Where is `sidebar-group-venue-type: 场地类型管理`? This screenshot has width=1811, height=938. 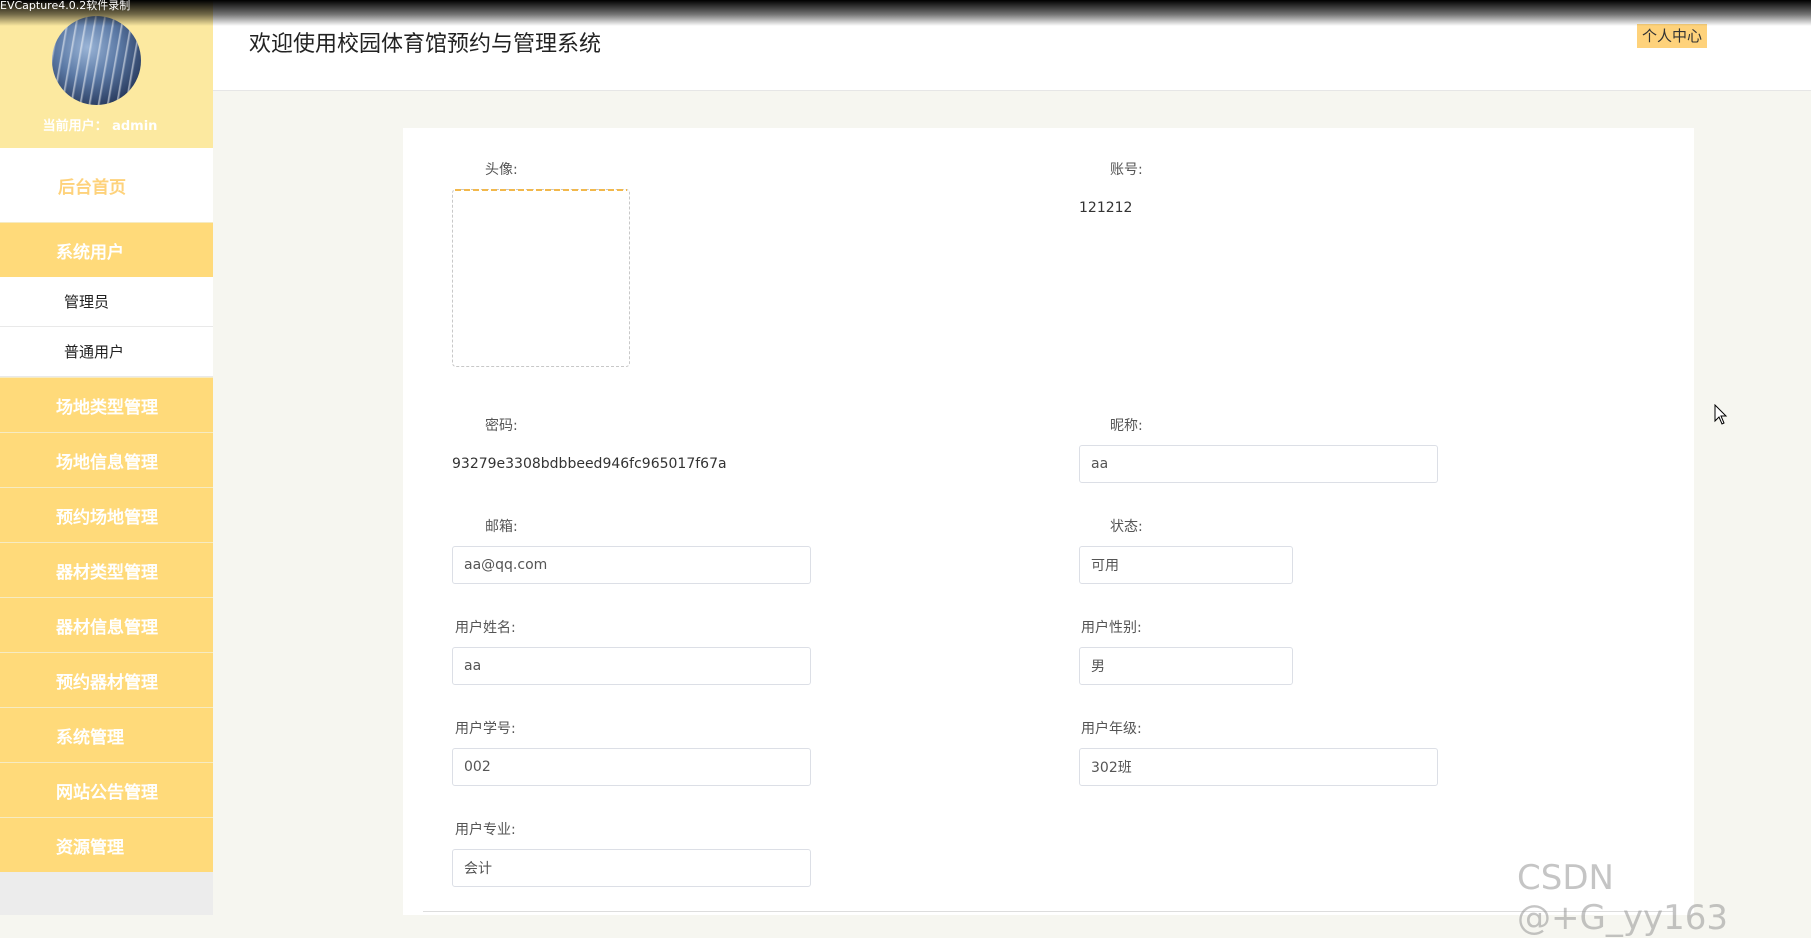 sidebar-group-venue-type: 场地类型管理 is located at coordinates (106, 404).